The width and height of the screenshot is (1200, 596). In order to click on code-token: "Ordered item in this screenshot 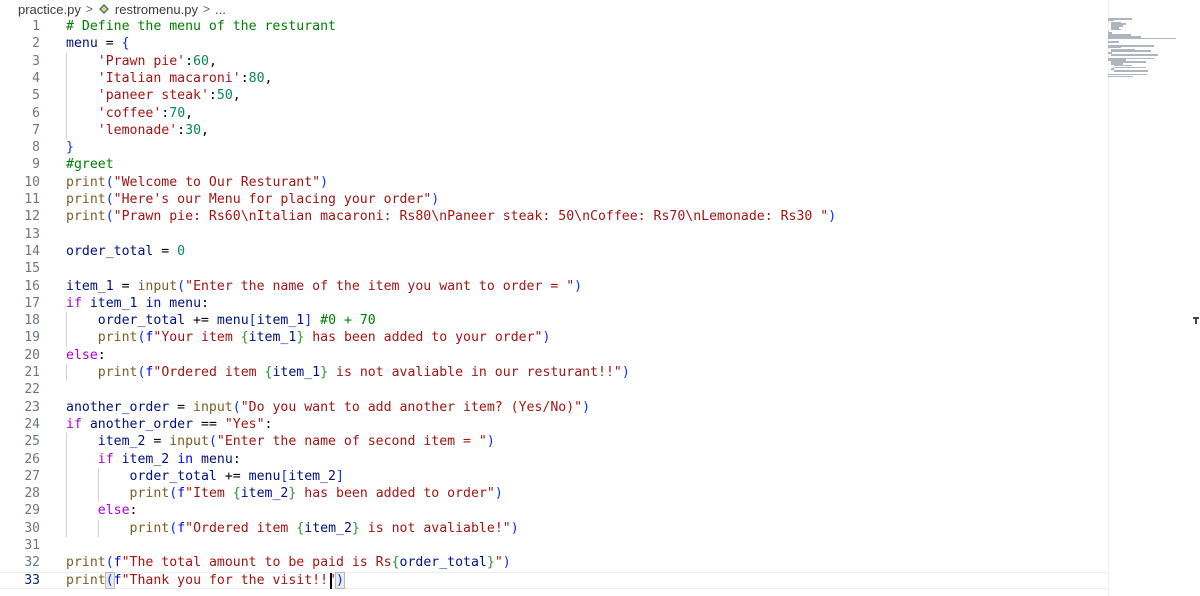, I will do `click(241, 528)`.